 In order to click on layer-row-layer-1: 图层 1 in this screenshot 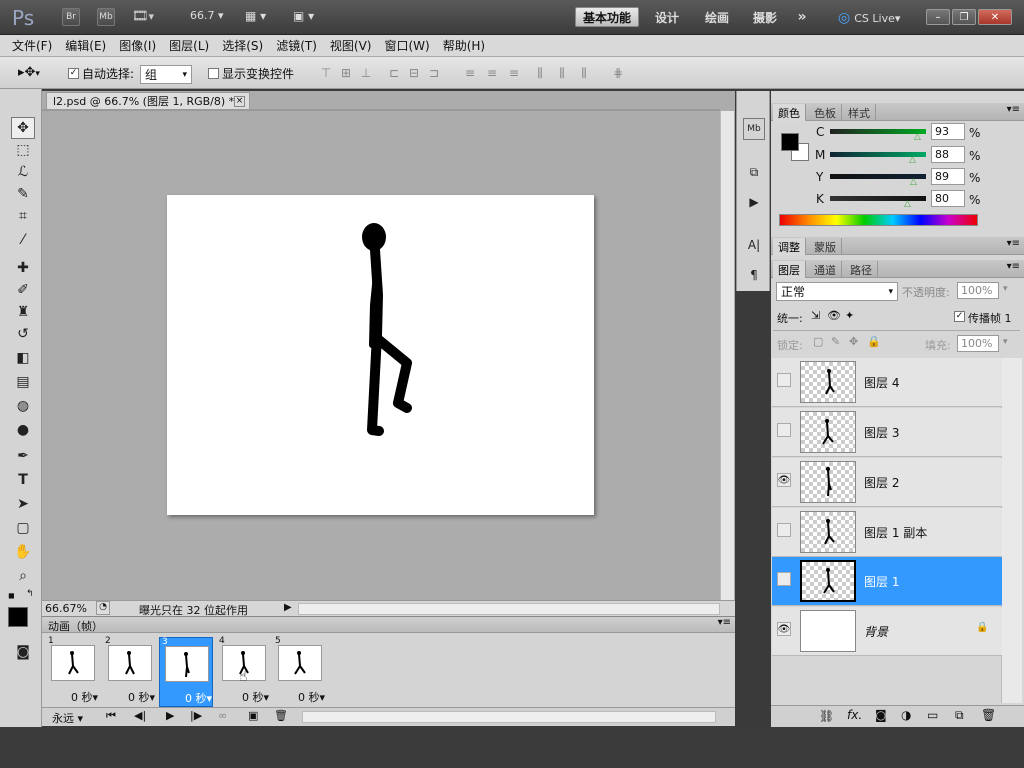, I will do `click(887, 581)`.